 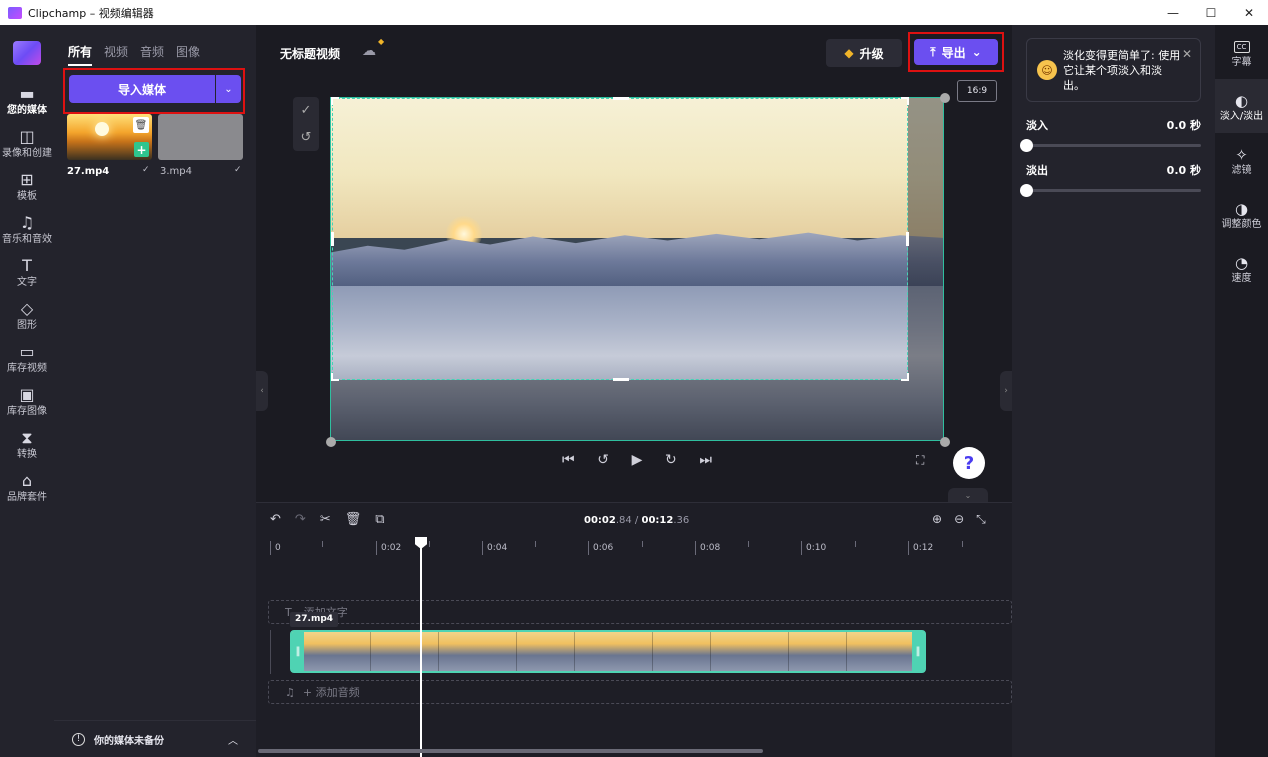 What do you see at coordinates (640, 612) in the screenshot?
I see `add-text-track: T 添加文字` at bounding box center [640, 612].